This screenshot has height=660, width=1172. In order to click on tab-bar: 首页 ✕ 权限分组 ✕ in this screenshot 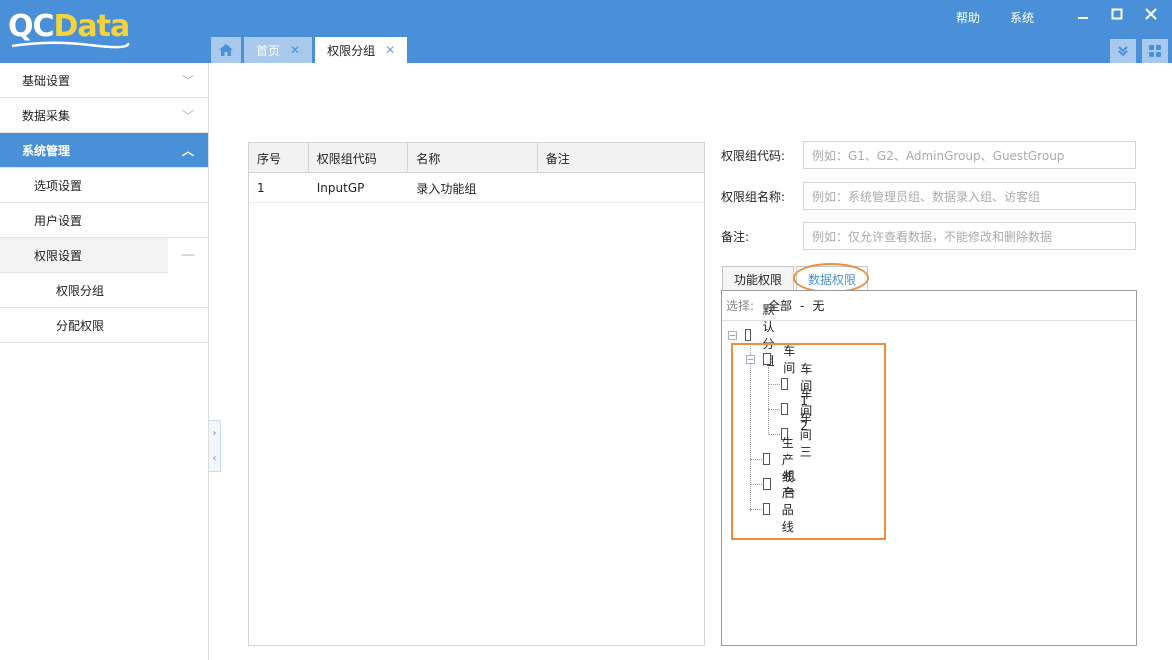, I will do `click(309, 50)`.